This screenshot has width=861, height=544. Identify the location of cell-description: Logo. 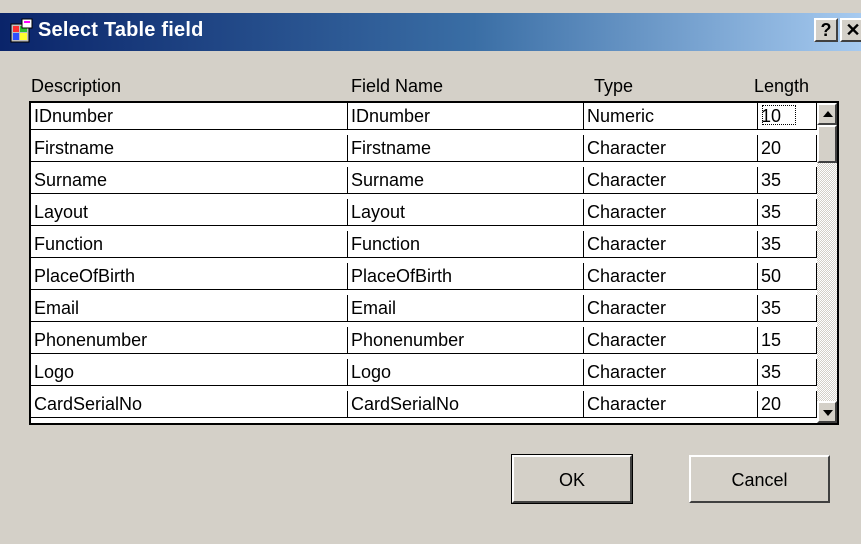
(189, 372).